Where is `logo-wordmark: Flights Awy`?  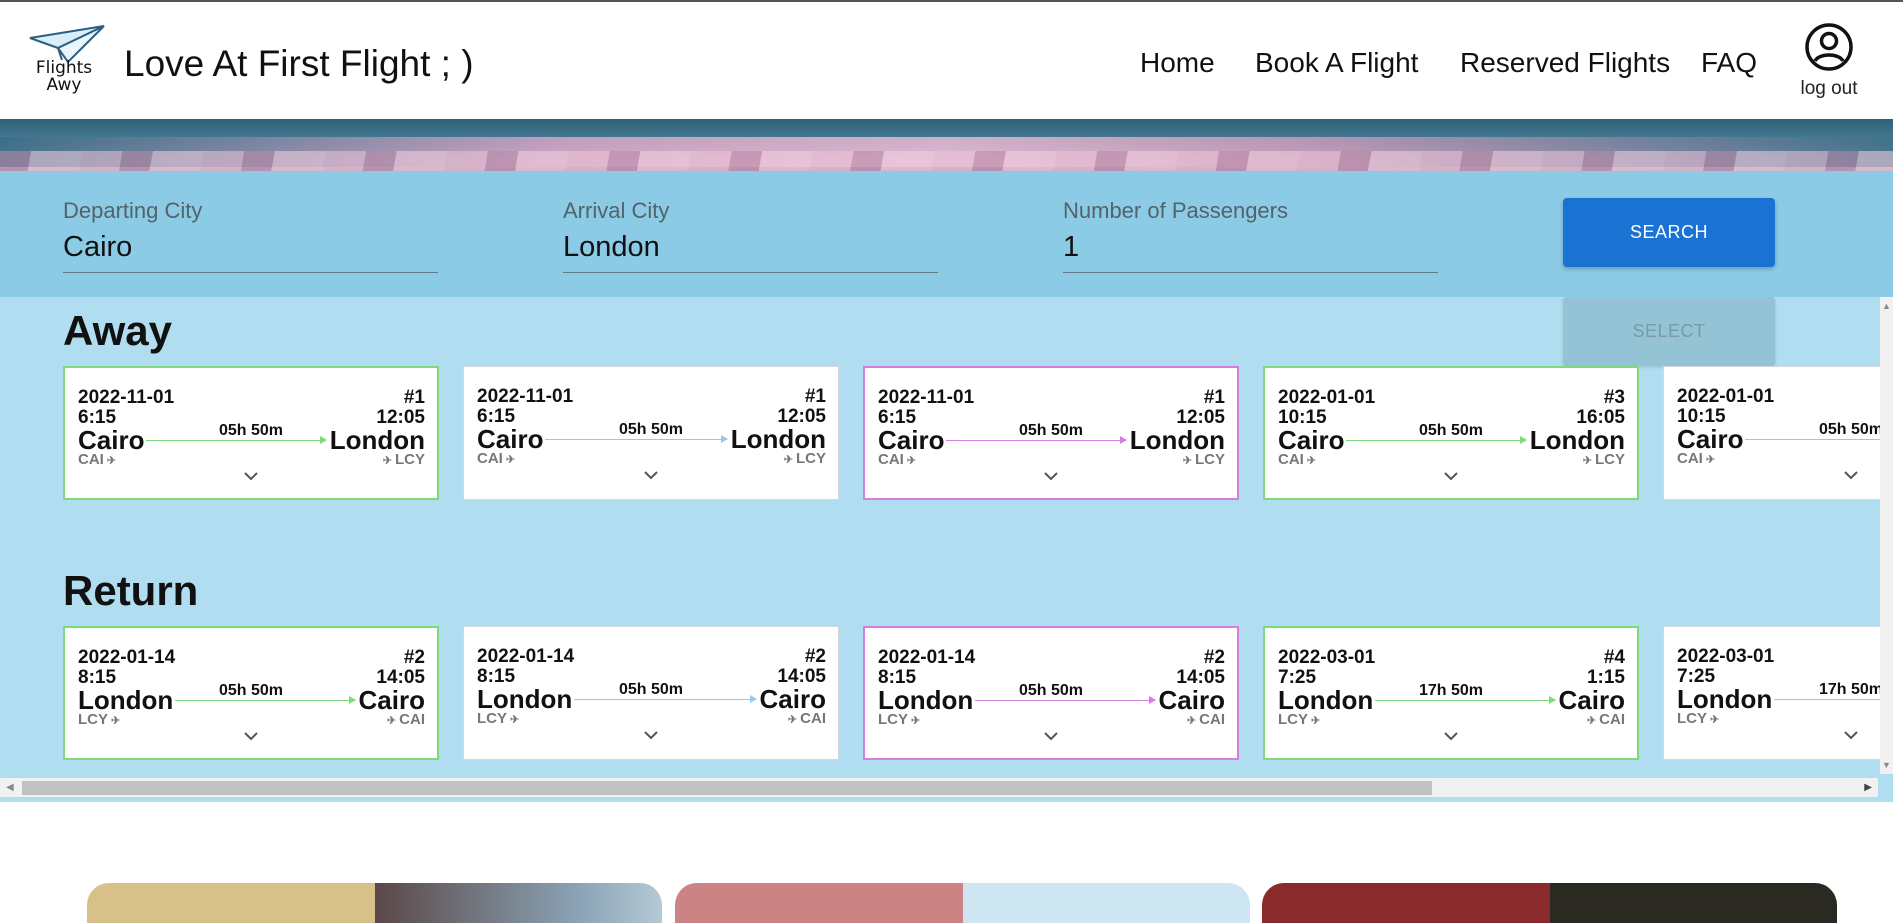
logo-wordmark: Flights Awy is located at coordinates (64, 77).